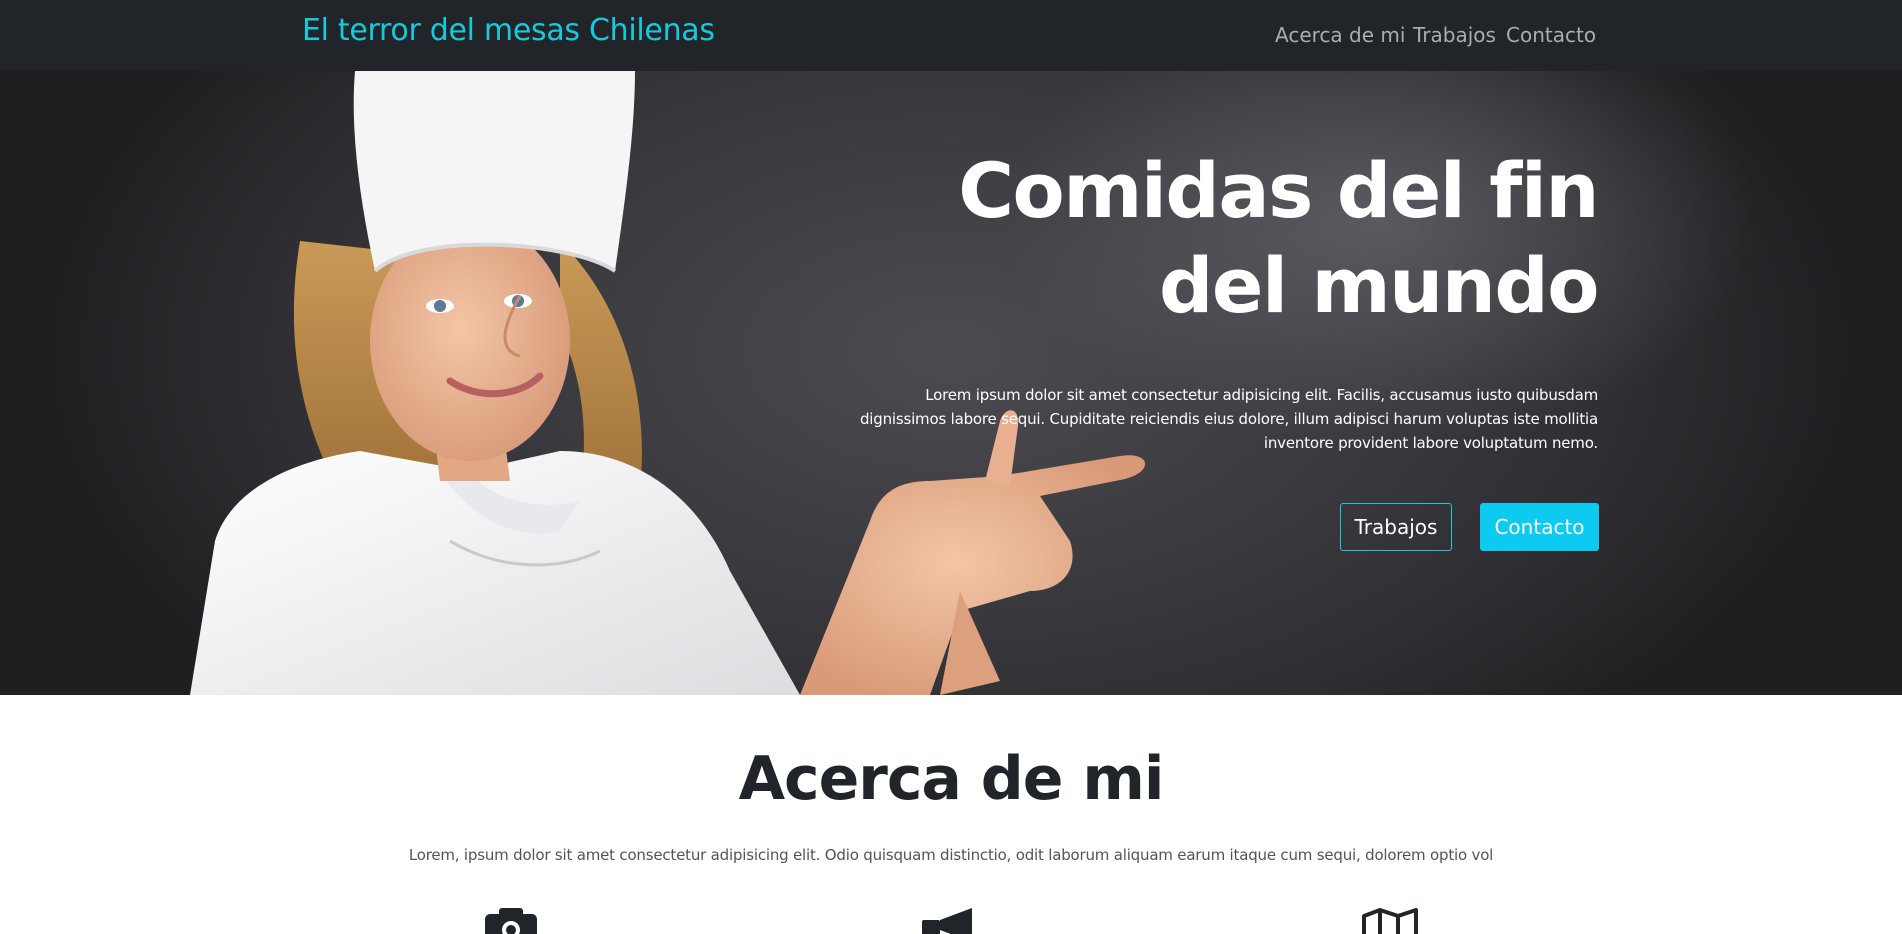  Describe the element at coordinates (1390, 921) in the screenshot. I see `map-icon` at that location.